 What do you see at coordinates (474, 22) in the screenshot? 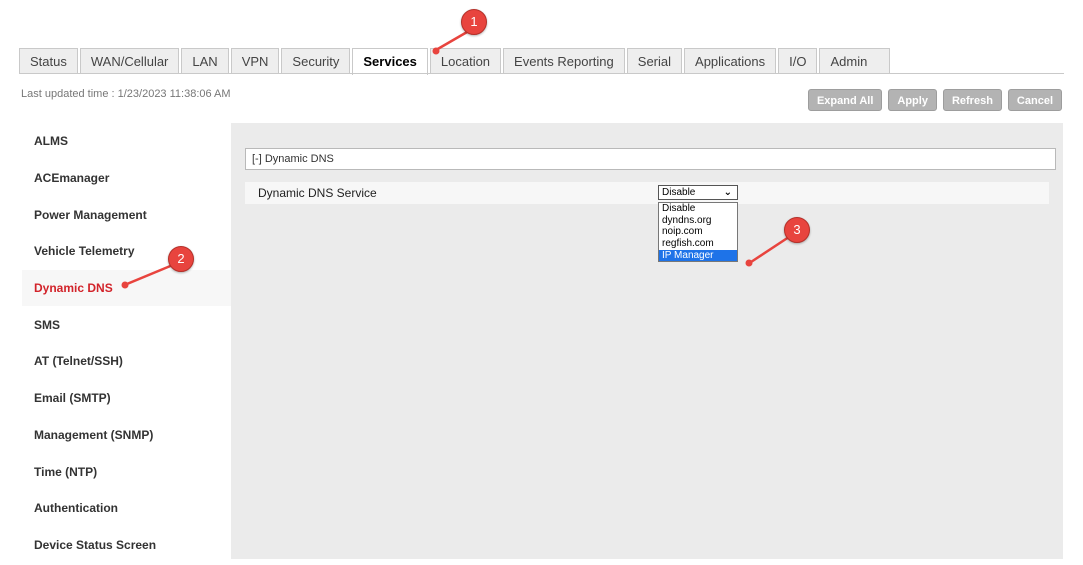
I see `annotation-badge-1: 1` at bounding box center [474, 22].